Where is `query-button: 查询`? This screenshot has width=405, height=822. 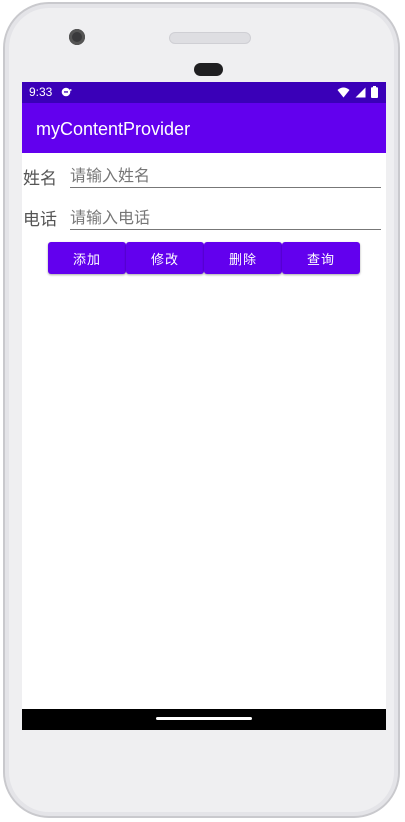
query-button: 查询 is located at coordinates (321, 258).